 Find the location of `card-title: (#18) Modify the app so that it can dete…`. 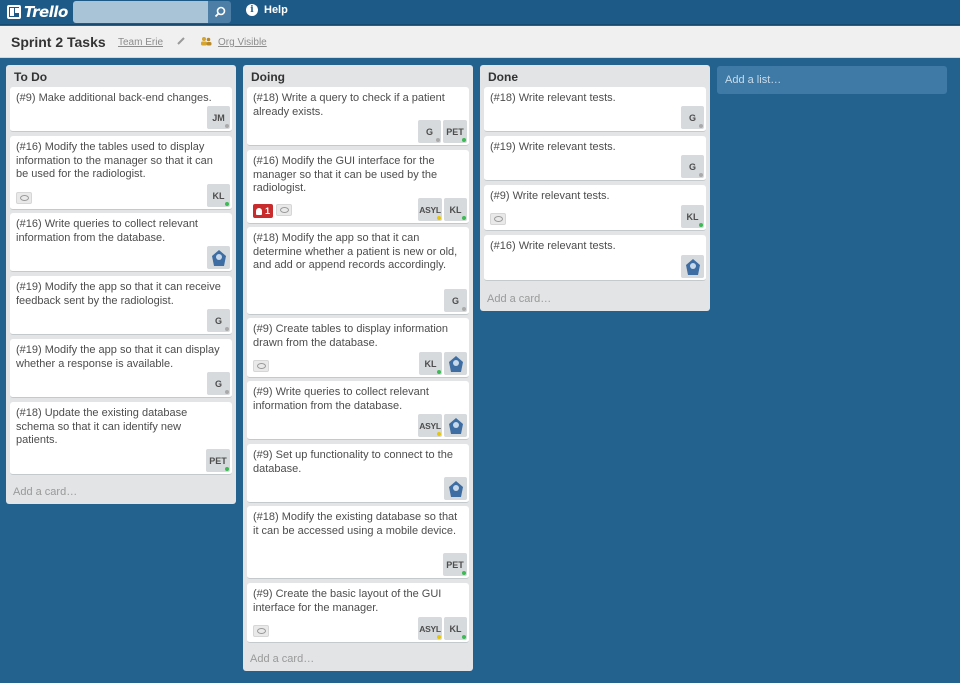

card-title: (#18) Modify the app so that it can dete… is located at coordinates (355, 251).